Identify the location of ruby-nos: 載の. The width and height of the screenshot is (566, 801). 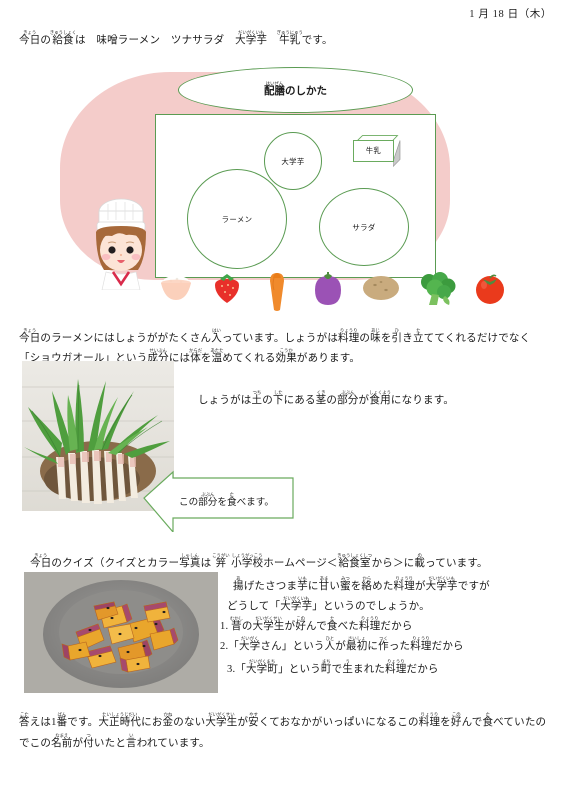
(420, 561).